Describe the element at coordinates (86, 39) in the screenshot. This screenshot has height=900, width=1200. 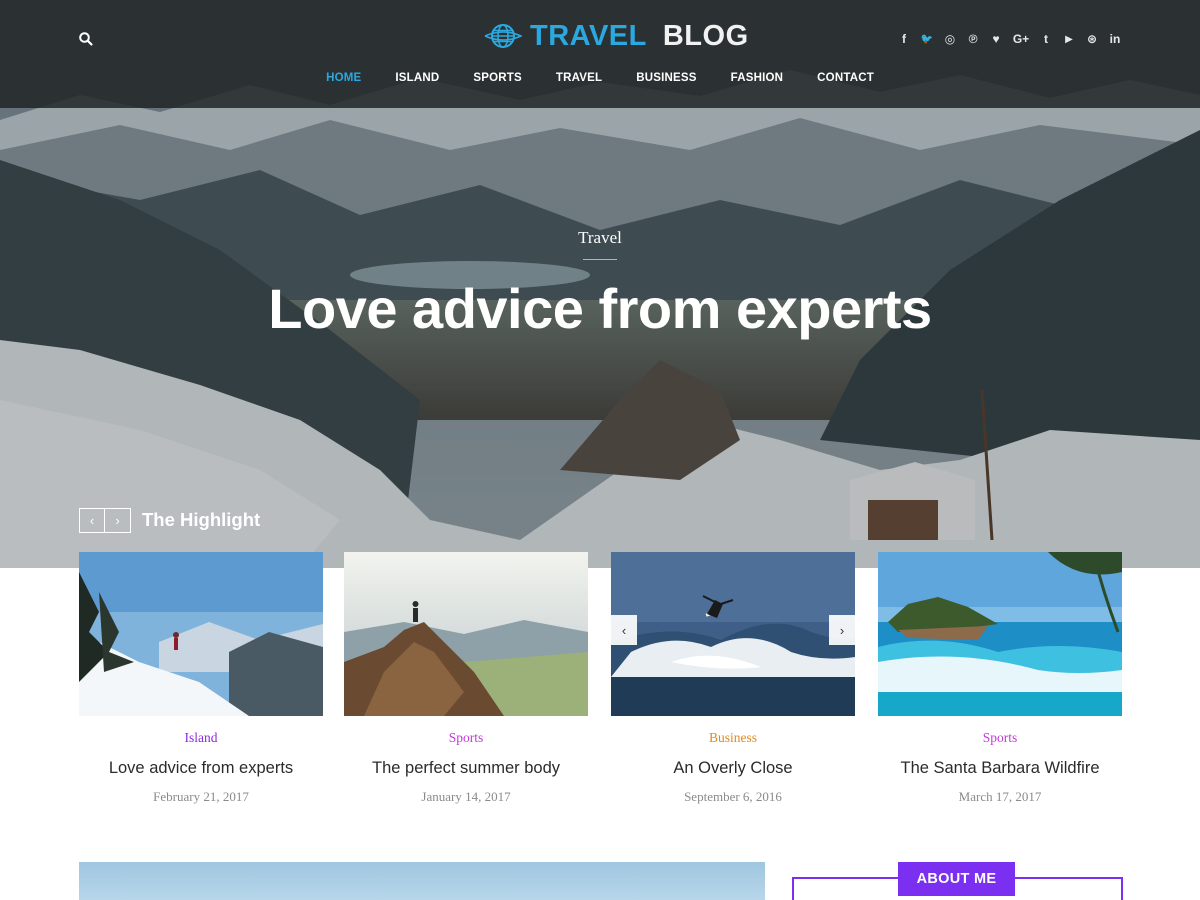
I see `search-icon` at that location.